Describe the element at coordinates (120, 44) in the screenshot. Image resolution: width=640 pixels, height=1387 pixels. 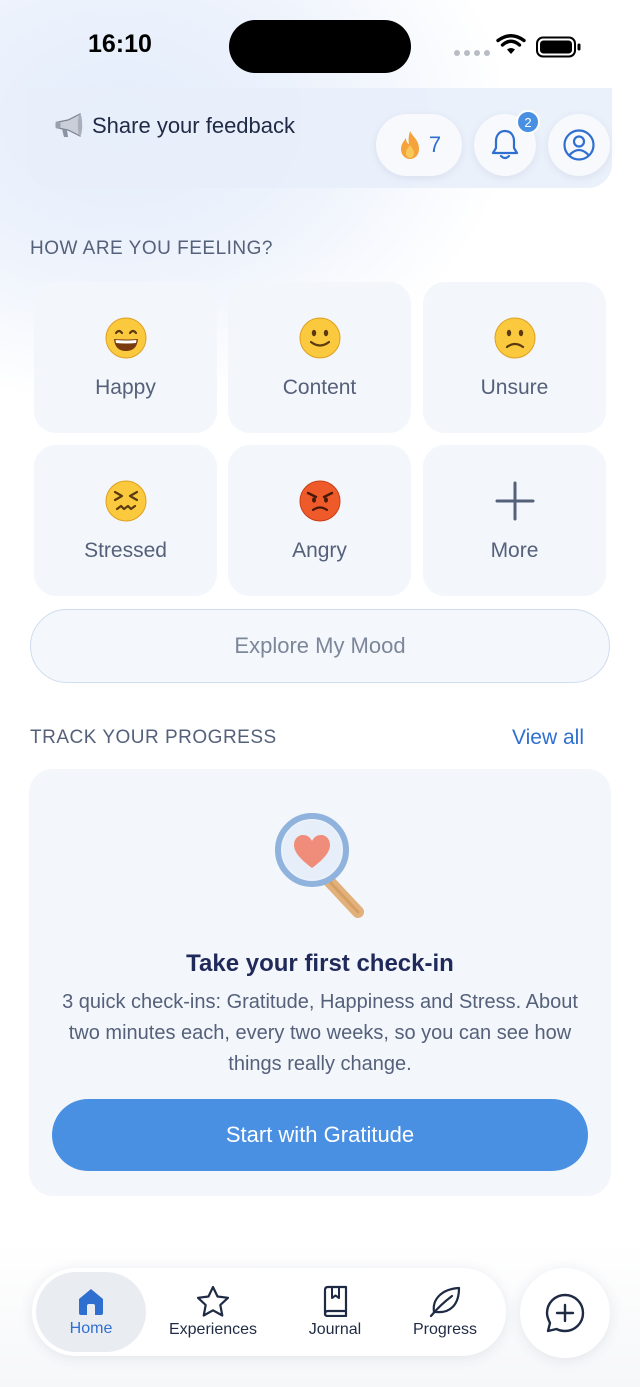
I see `status-time: 16:10` at that location.